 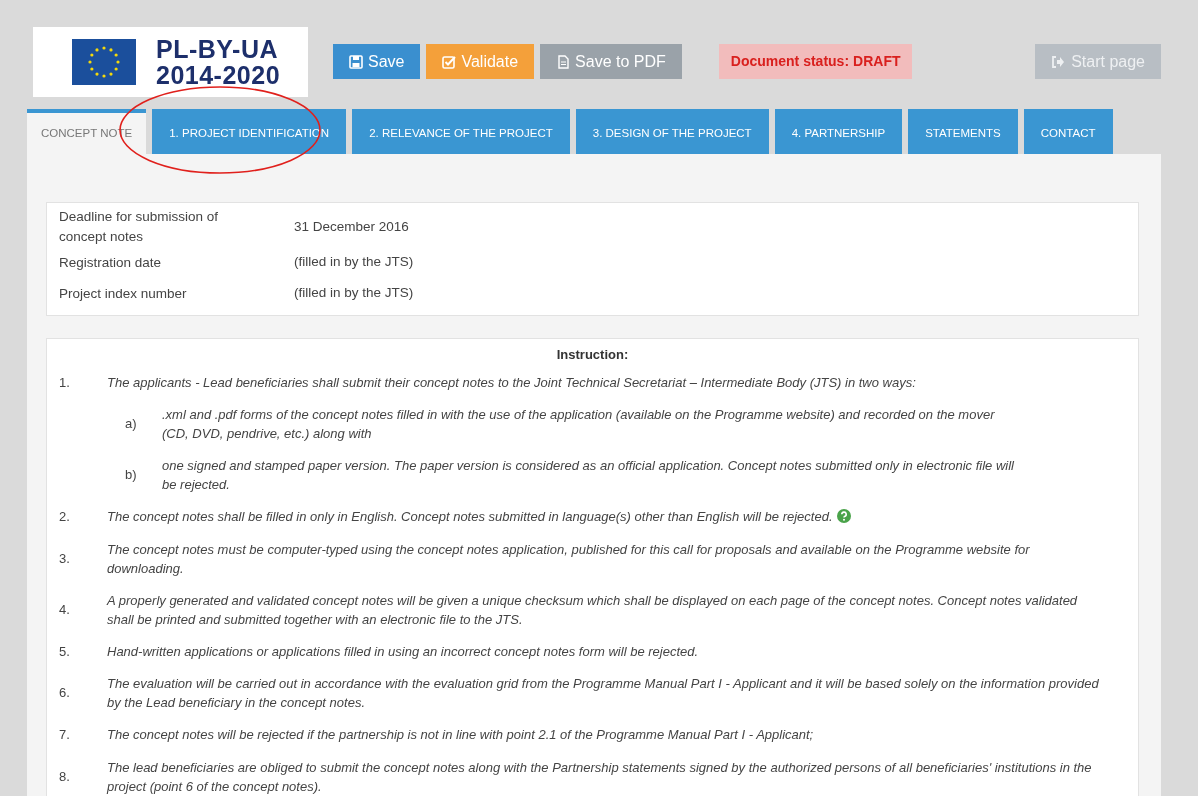 I want to click on tab: STATEMENTS, so click(x=963, y=131).